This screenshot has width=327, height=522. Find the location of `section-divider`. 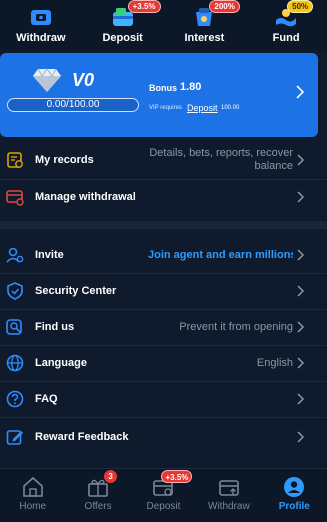

section-divider is located at coordinates (163, 225).